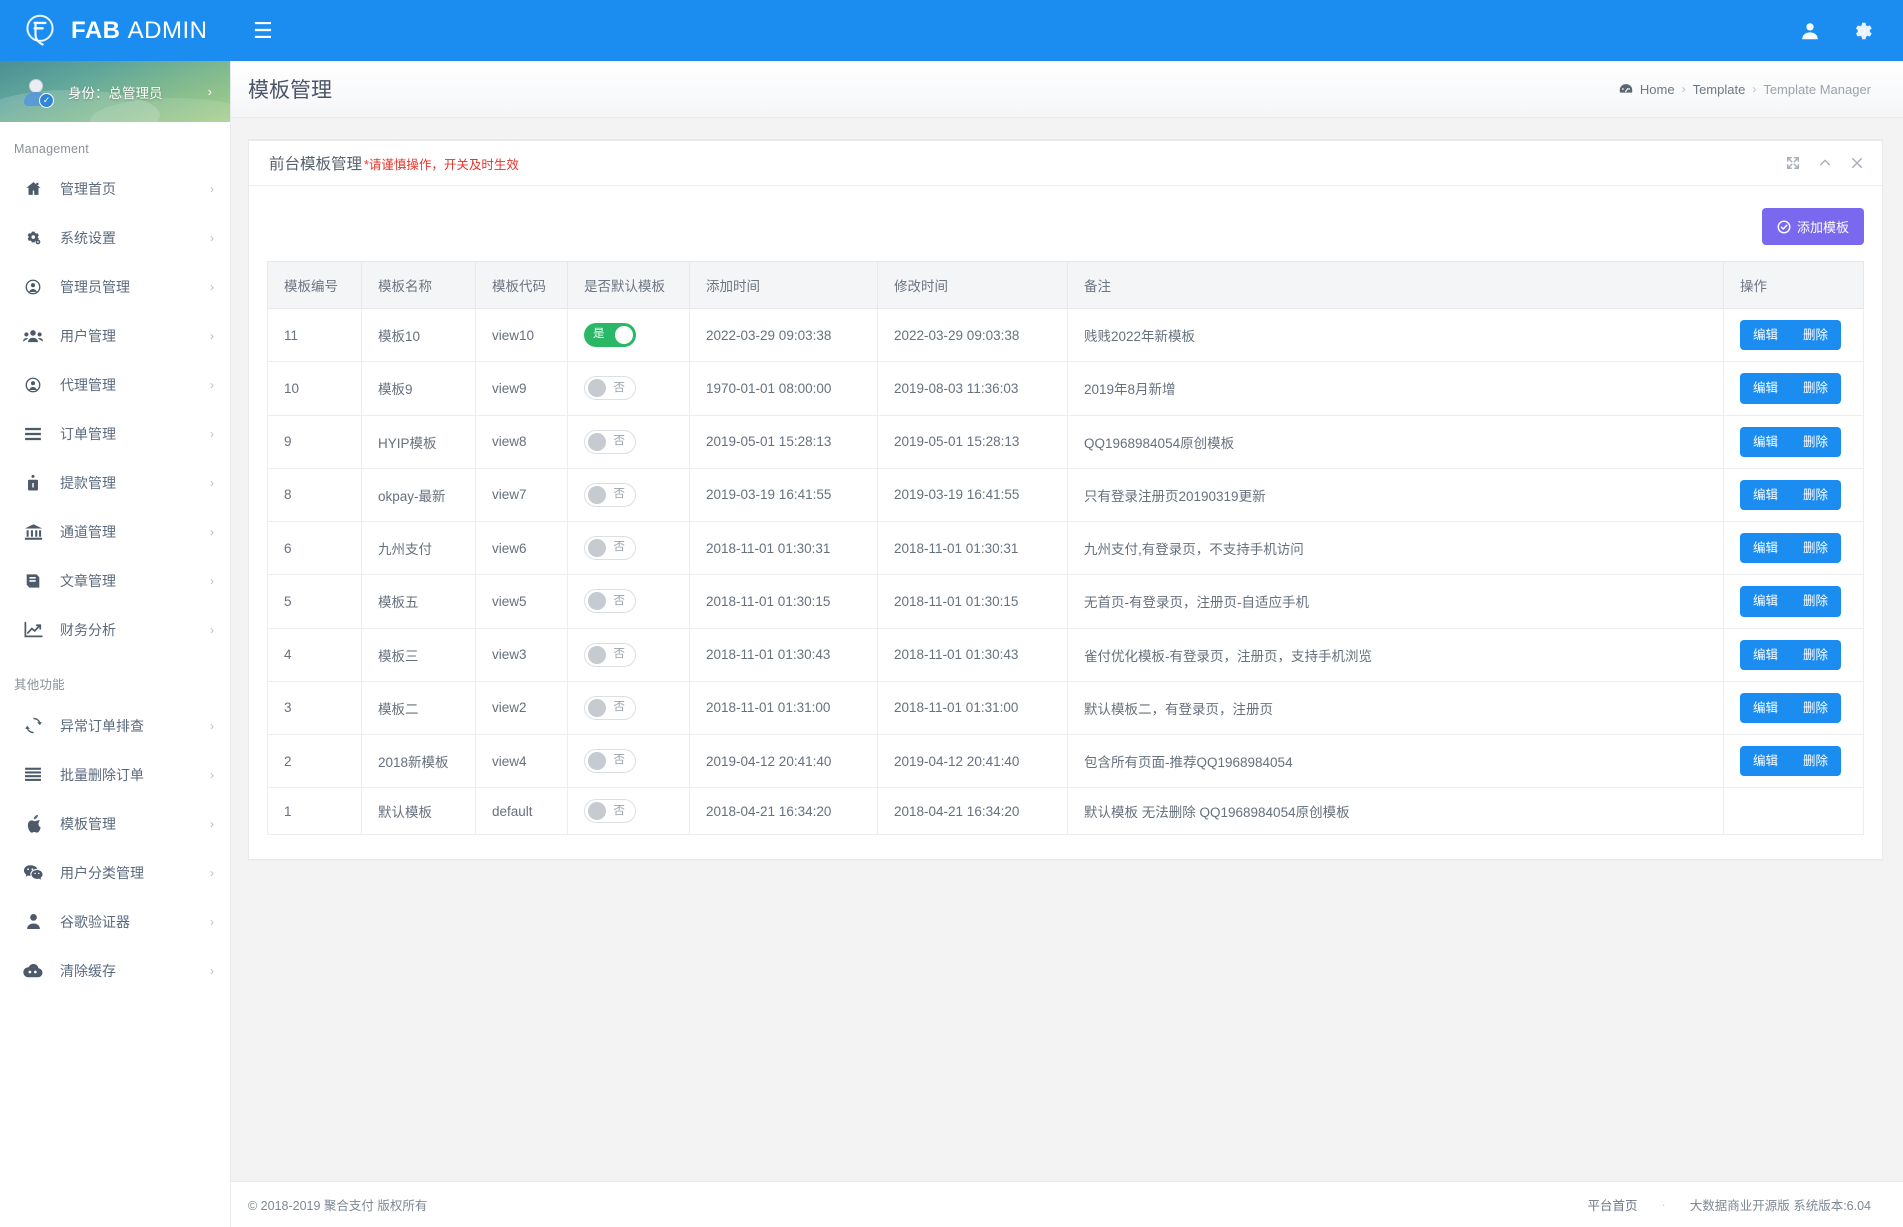 The width and height of the screenshot is (1903, 1227). I want to click on sidebar-item-label: 清除缓存, so click(88, 970).